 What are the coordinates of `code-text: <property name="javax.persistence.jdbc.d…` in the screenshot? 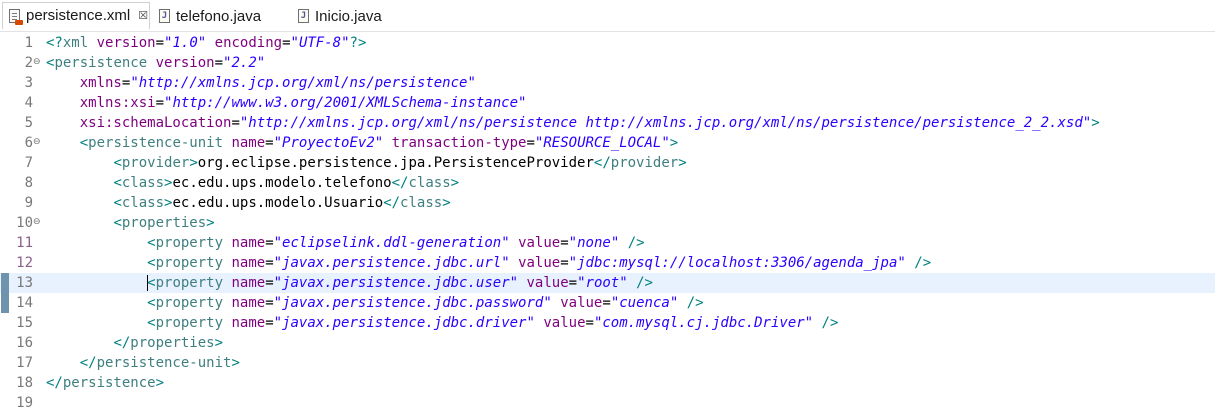 It's located at (493, 323).